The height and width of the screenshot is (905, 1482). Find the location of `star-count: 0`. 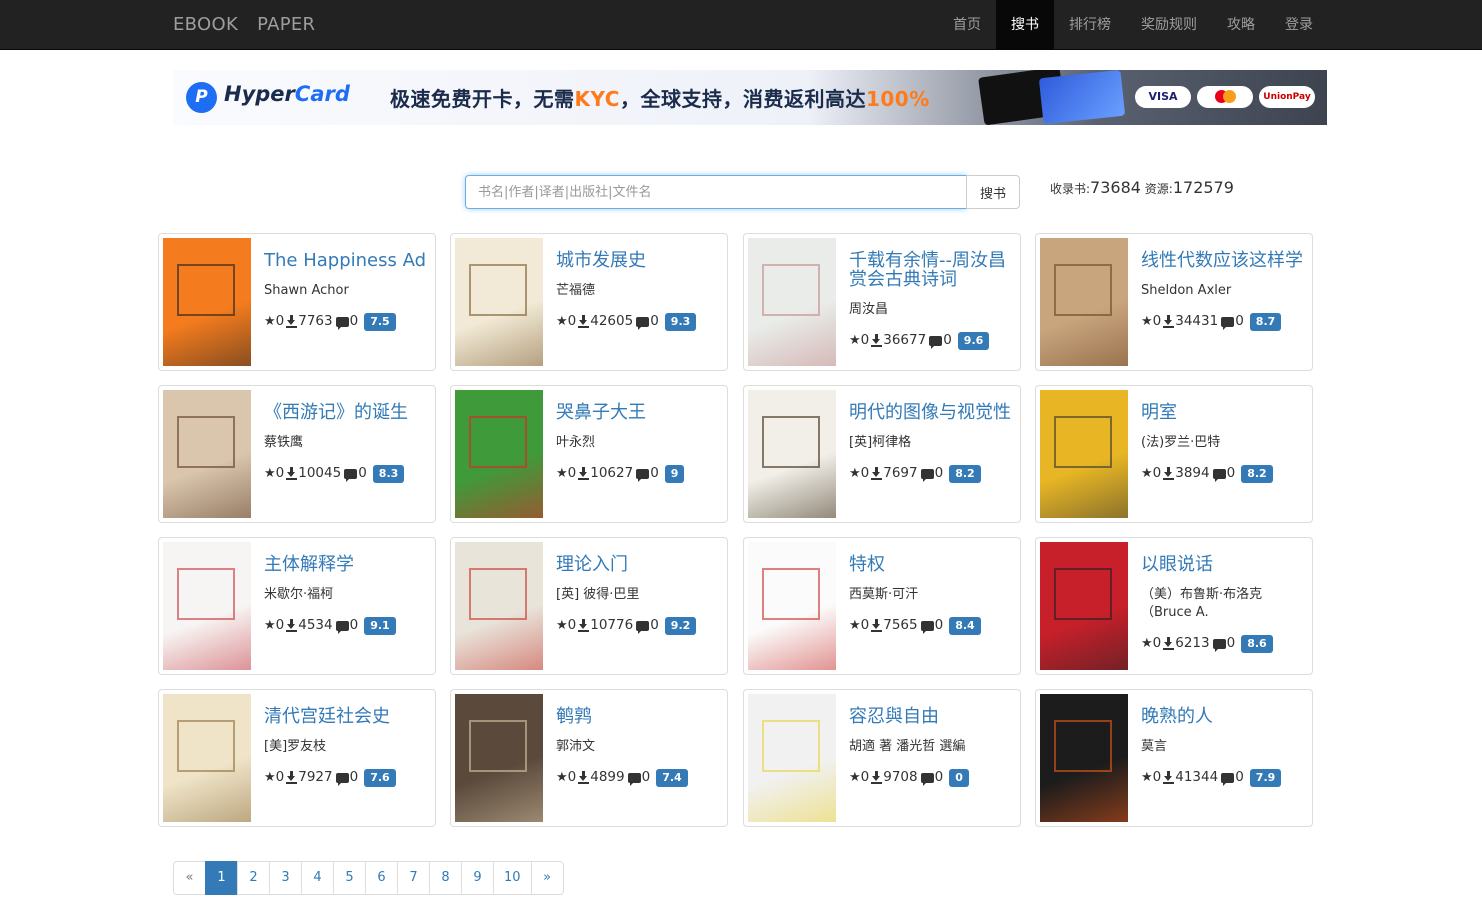

star-count: 0 is located at coordinates (280, 473).